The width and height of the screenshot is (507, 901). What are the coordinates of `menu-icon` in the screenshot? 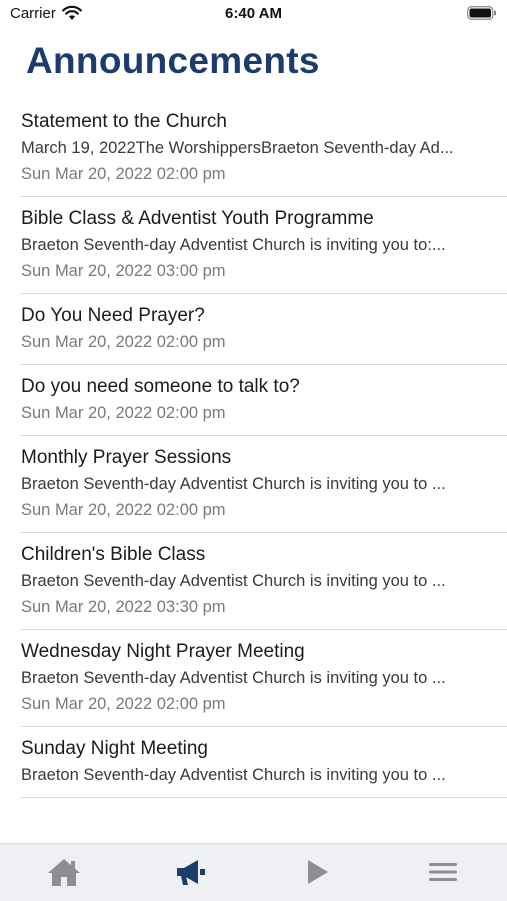 It's located at (443, 872).